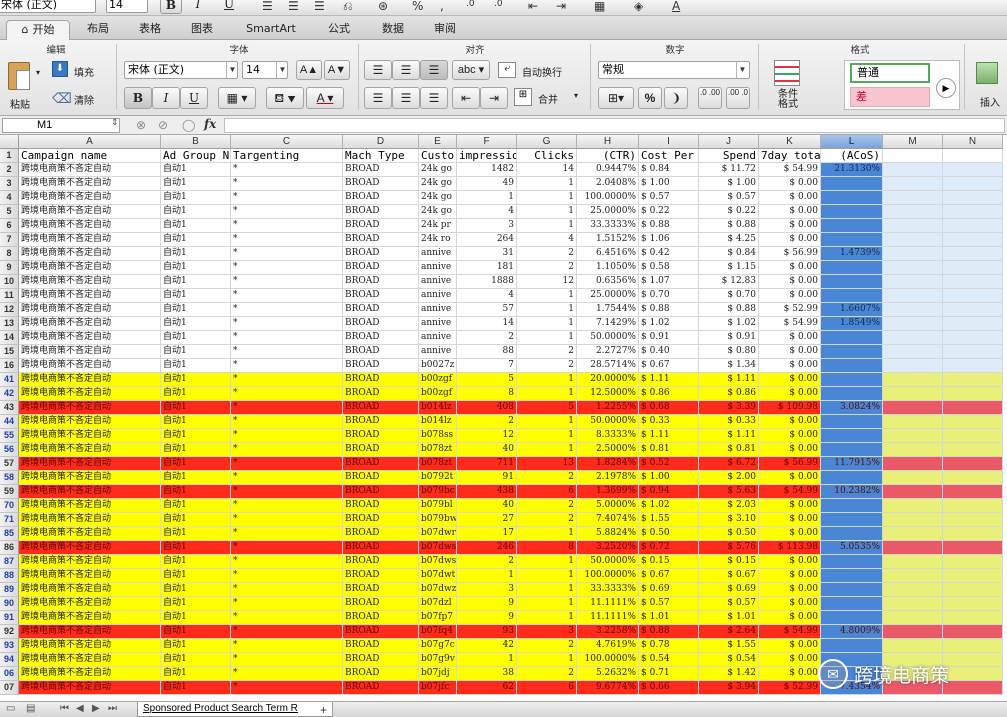 The image size is (1007, 717). What do you see at coordinates (339, 30) in the screenshot?
I see `tab-formulas: 公式` at bounding box center [339, 30].